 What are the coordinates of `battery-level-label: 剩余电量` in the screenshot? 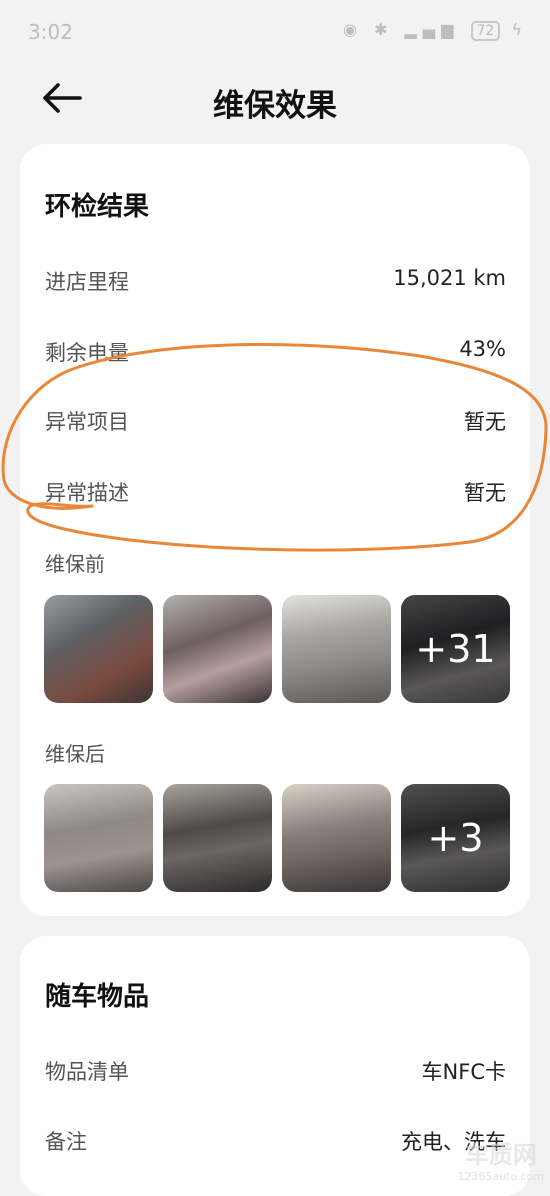 It's located at (87, 353).